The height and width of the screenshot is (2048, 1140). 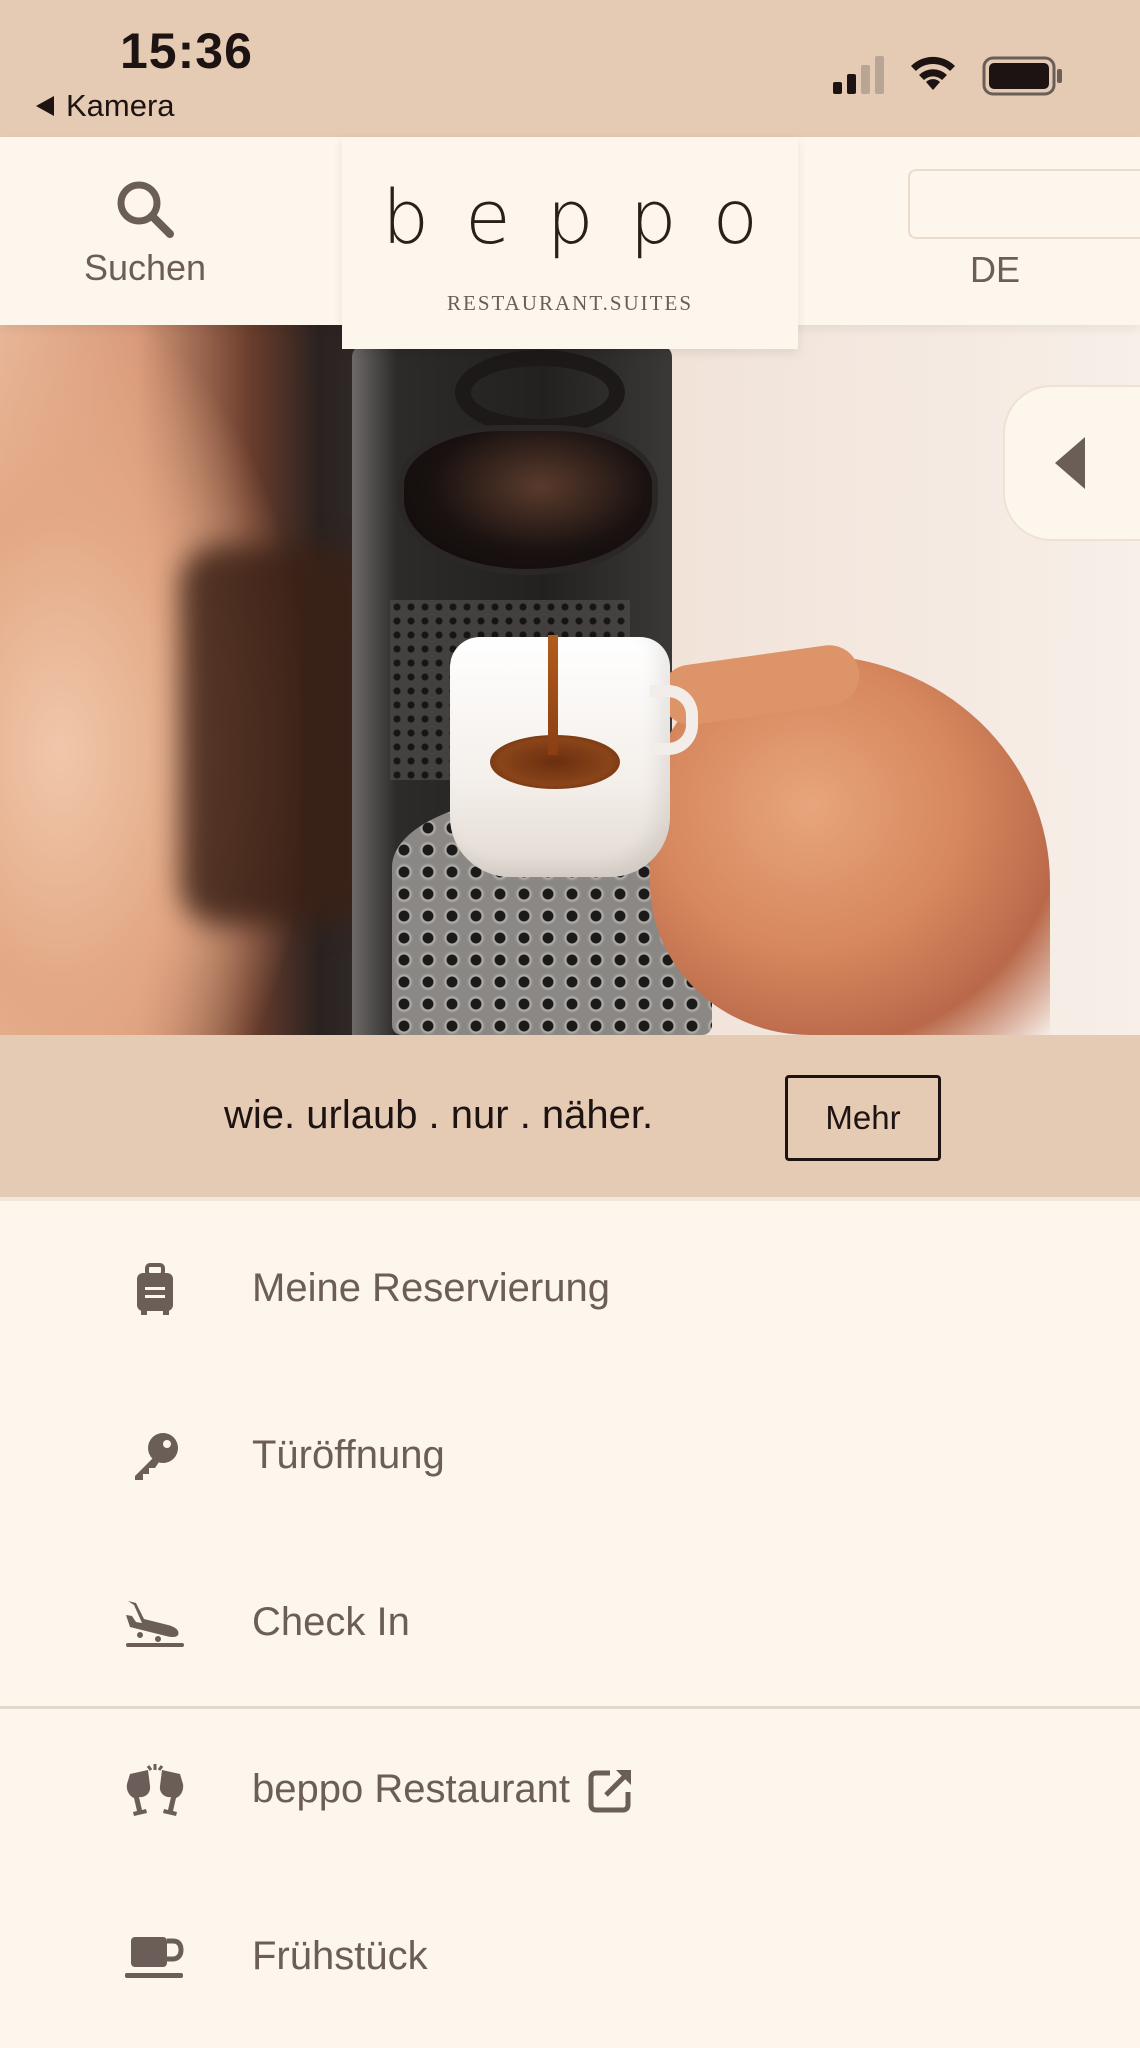 What do you see at coordinates (570, 68) in the screenshot?
I see `status-bar: 15:36 Kamera` at bounding box center [570, 68].